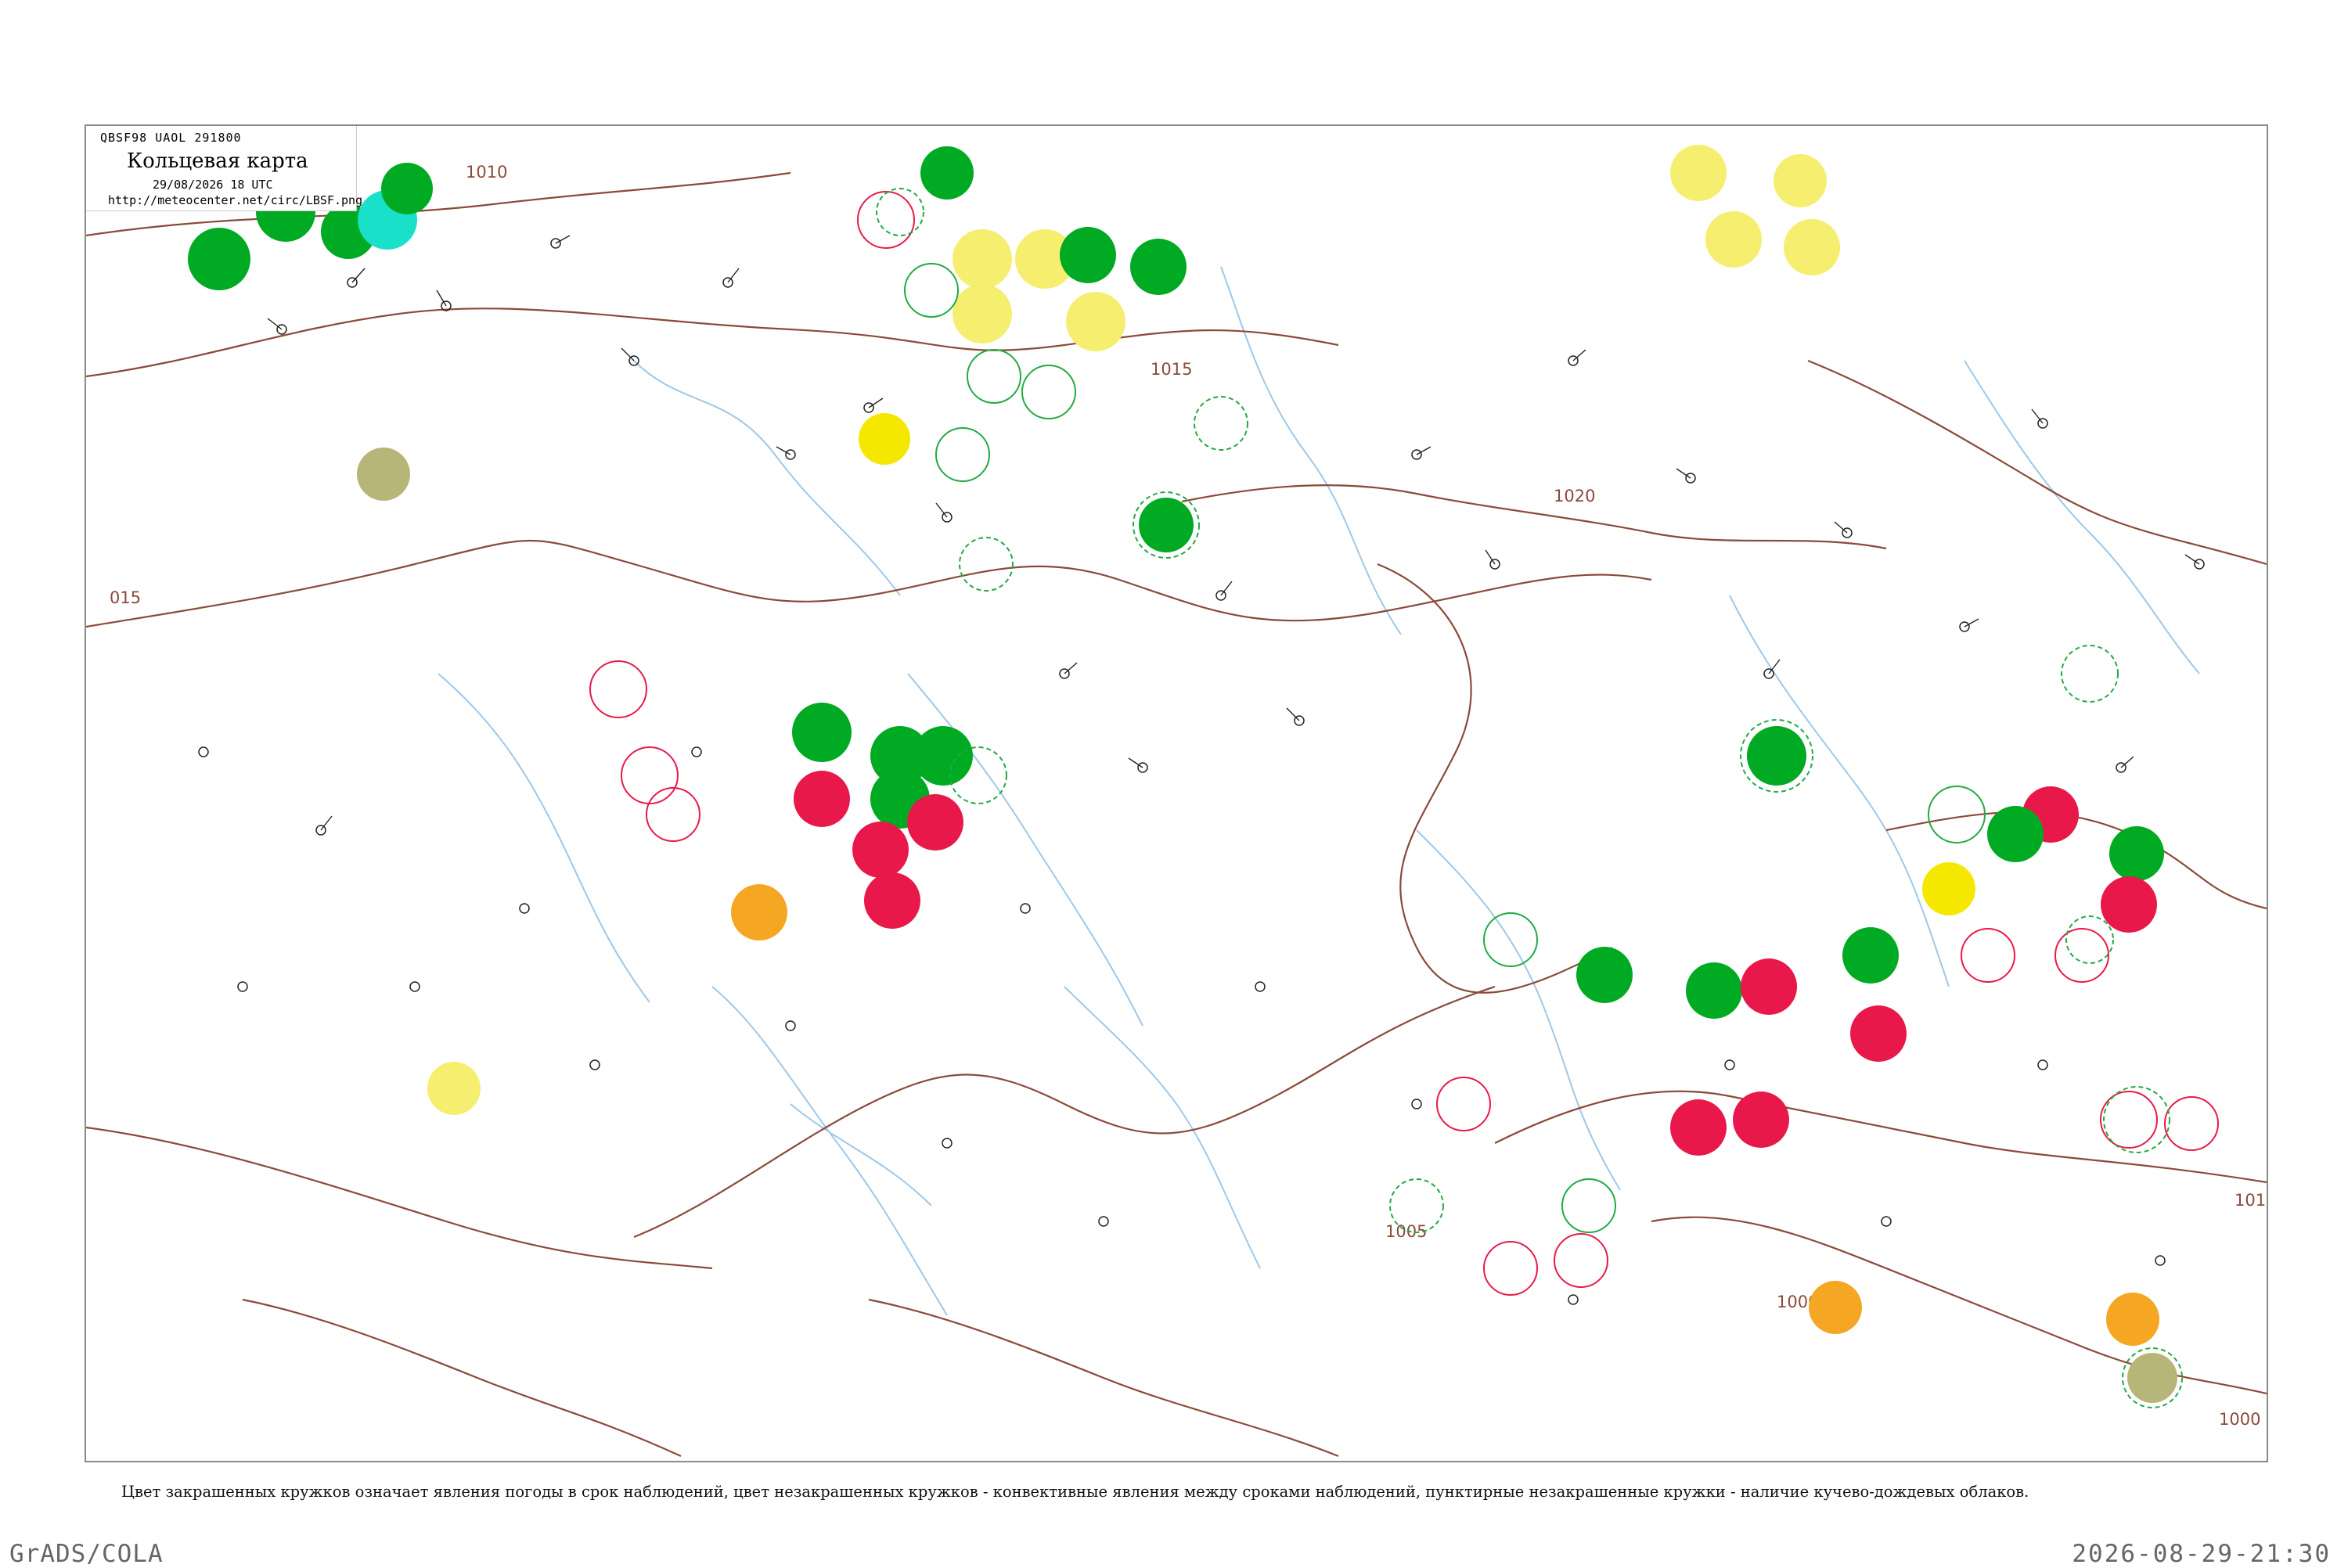 Image resolution: width=2348 pixels, height=1568 pixels. I want to click on isobar-label: 1015, so click(1171, 370).